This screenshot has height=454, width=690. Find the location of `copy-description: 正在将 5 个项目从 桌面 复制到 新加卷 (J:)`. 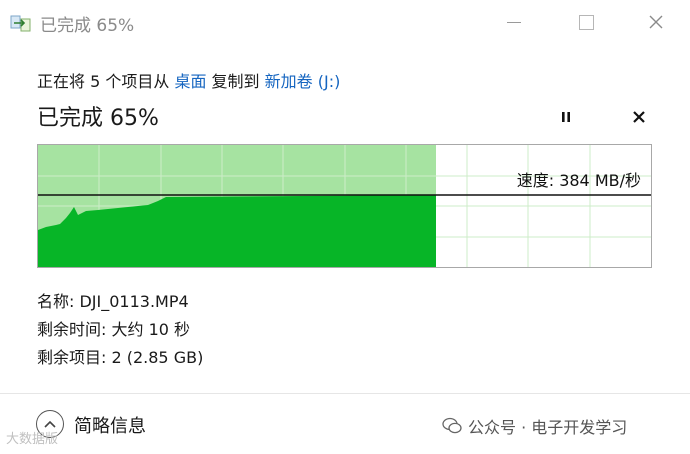

copy-description: 正在将 5 个项目从 桌面 复制到 新加卷 (J:) is located at coordinates (188, 80).